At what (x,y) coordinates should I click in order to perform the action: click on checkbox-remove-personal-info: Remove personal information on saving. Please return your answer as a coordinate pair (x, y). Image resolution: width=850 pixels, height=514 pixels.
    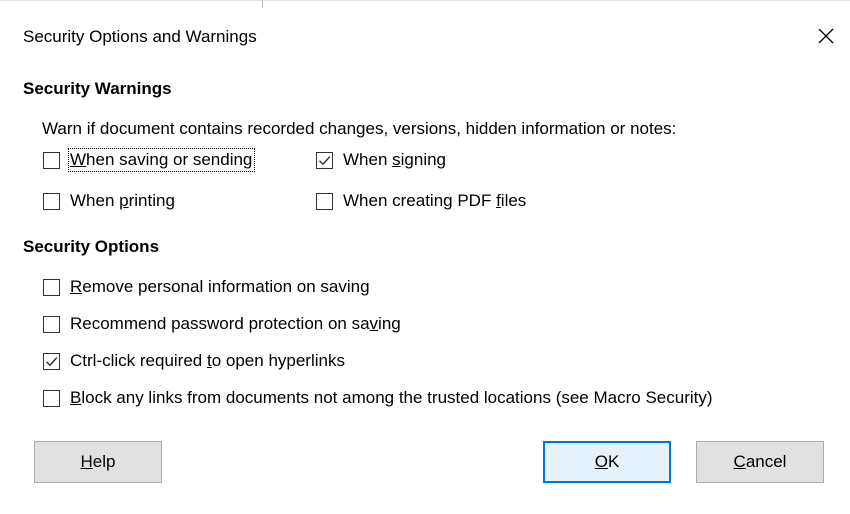
    Looking at the image, I should click on (207, 287).